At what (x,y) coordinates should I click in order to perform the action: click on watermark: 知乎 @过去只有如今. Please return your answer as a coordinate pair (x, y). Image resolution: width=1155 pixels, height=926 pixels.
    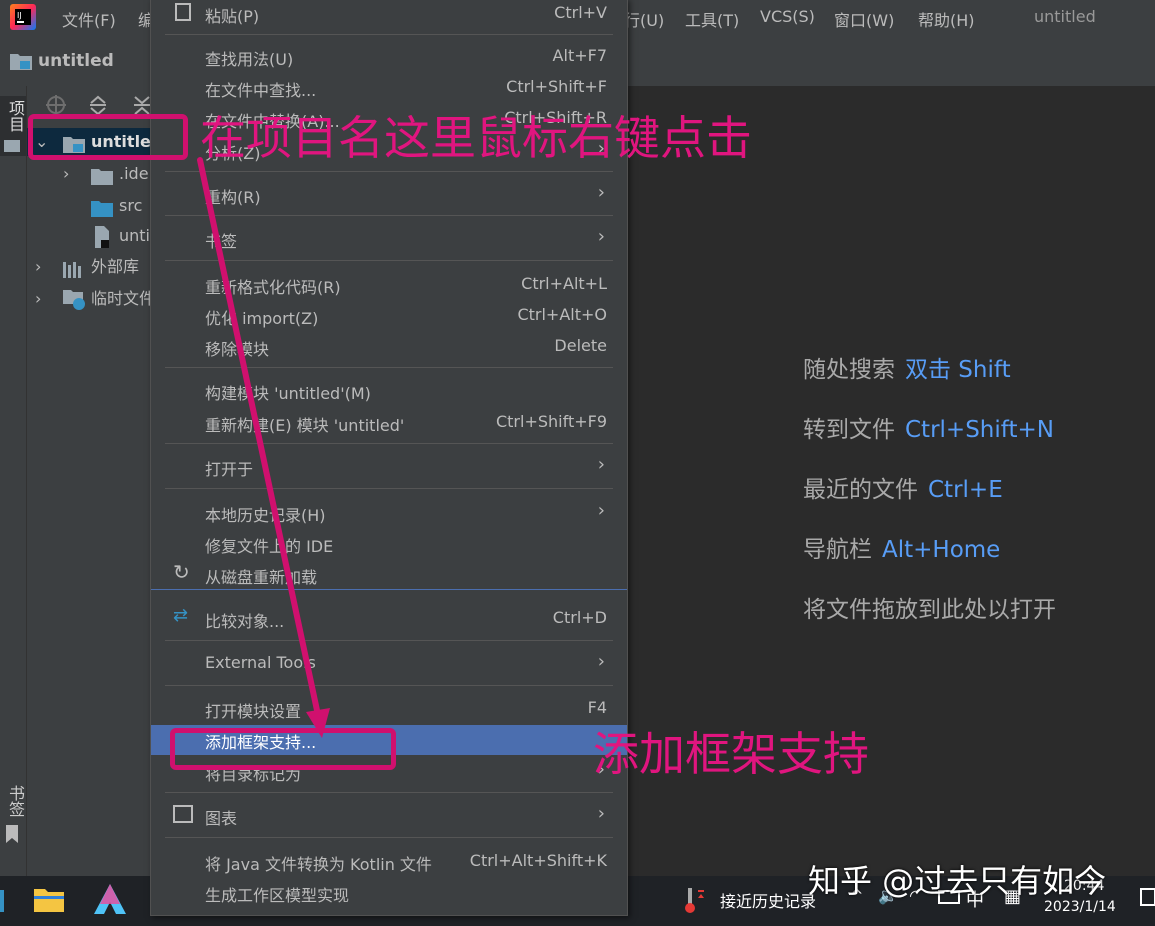
    Looking at the image, I should click on (957, 881).